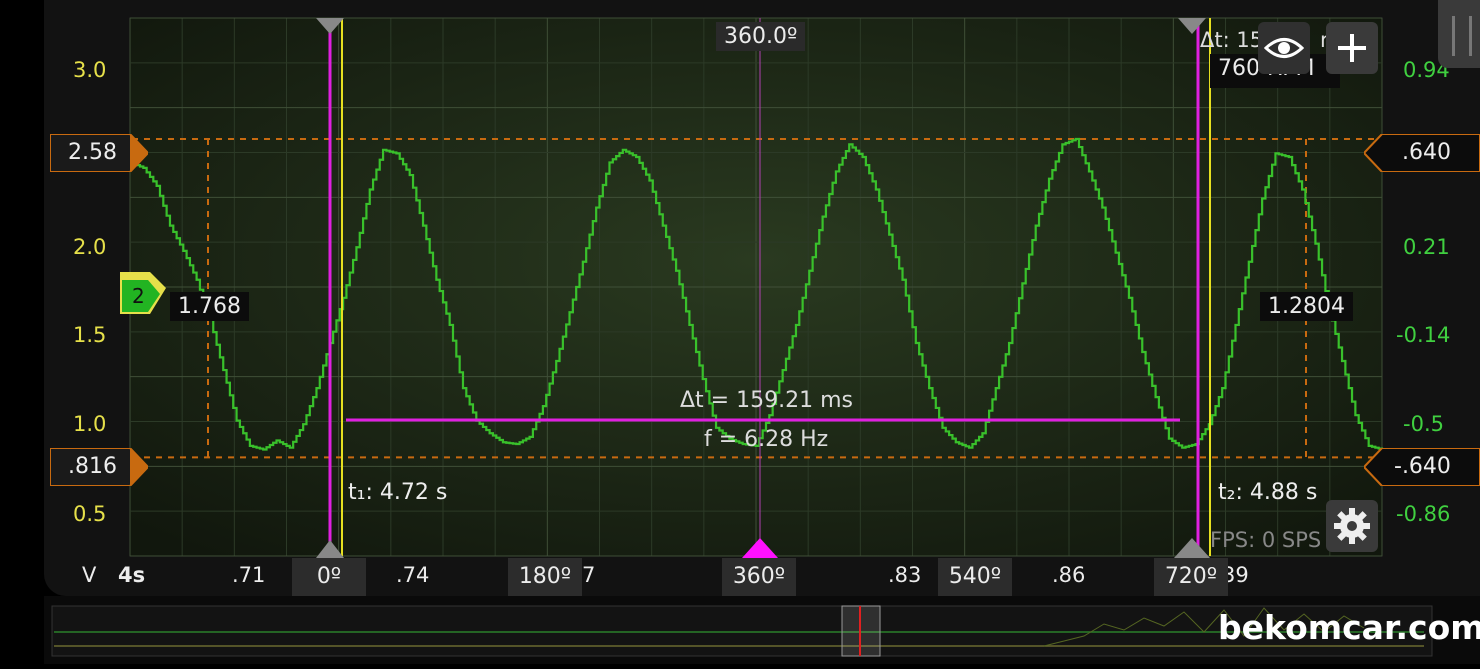  I want to click on angle-marker-0: 0º, so click(329, 577).